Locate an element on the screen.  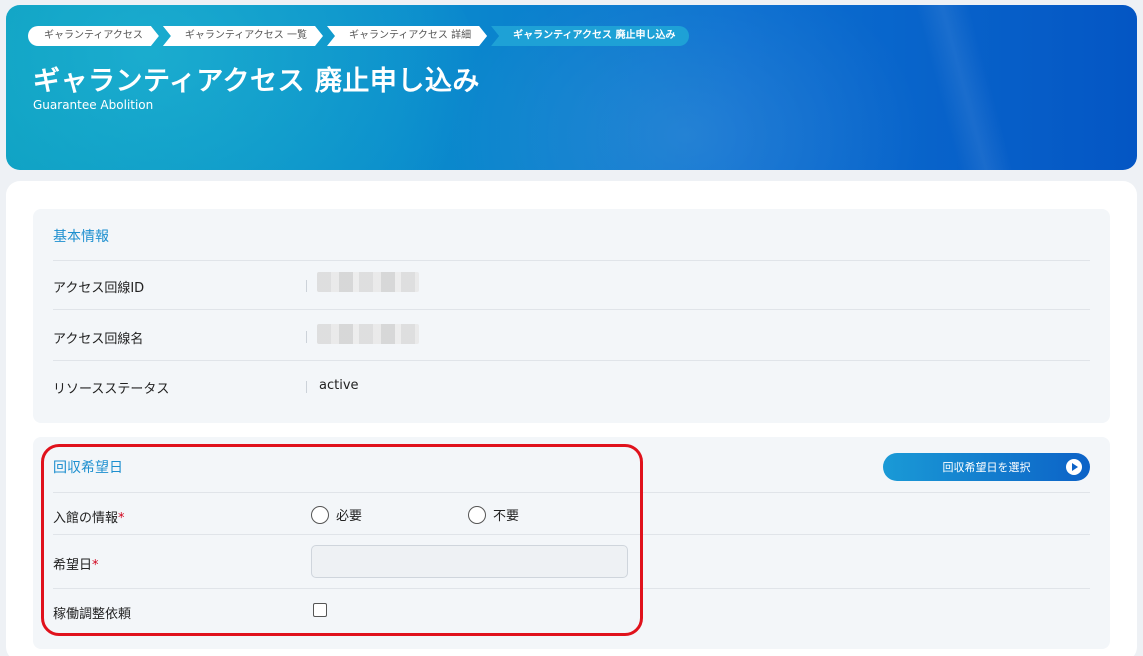
operation-adjust-label: 稼働調整依頼 is located at coordinates (92, 614).